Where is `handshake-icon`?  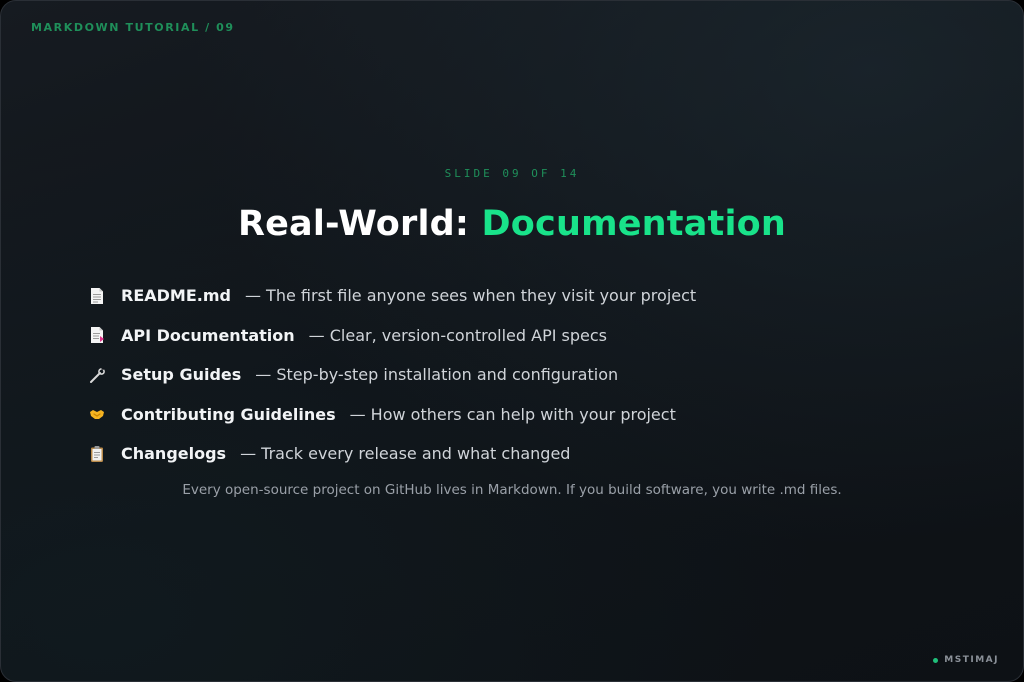
handshake-icon is located at coordinates (97, 414).